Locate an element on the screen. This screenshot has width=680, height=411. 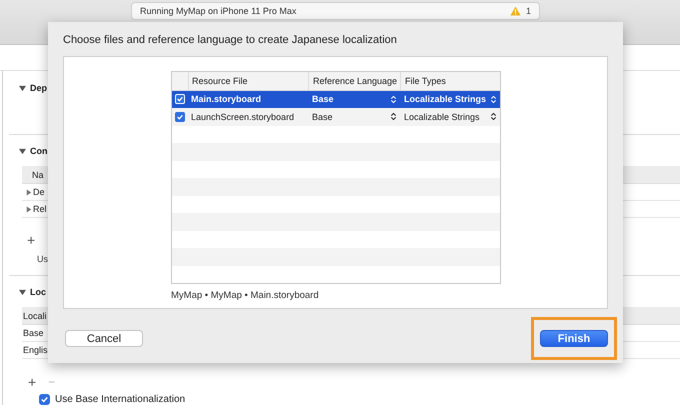
section-title: Loc is located at coordinates (38, 292).